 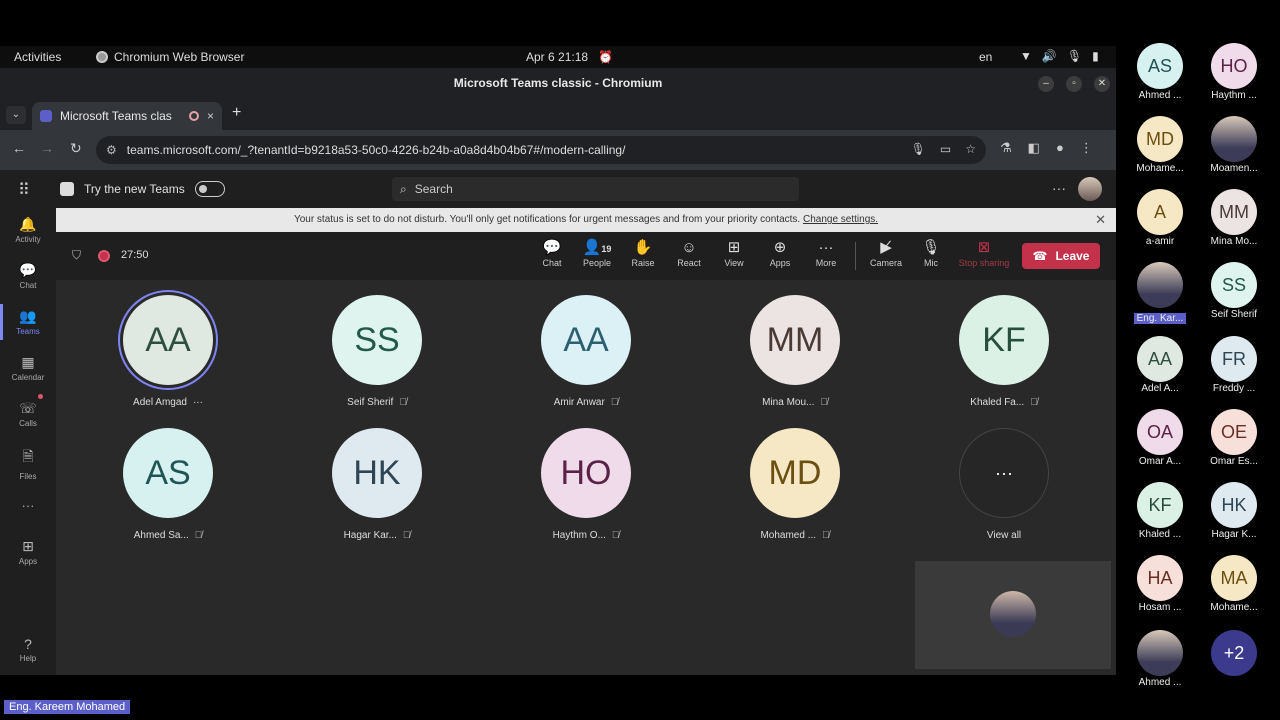 I want to click on participant-tile: SS Seif Sherif 🎙̸, so click(x=377, y=351).